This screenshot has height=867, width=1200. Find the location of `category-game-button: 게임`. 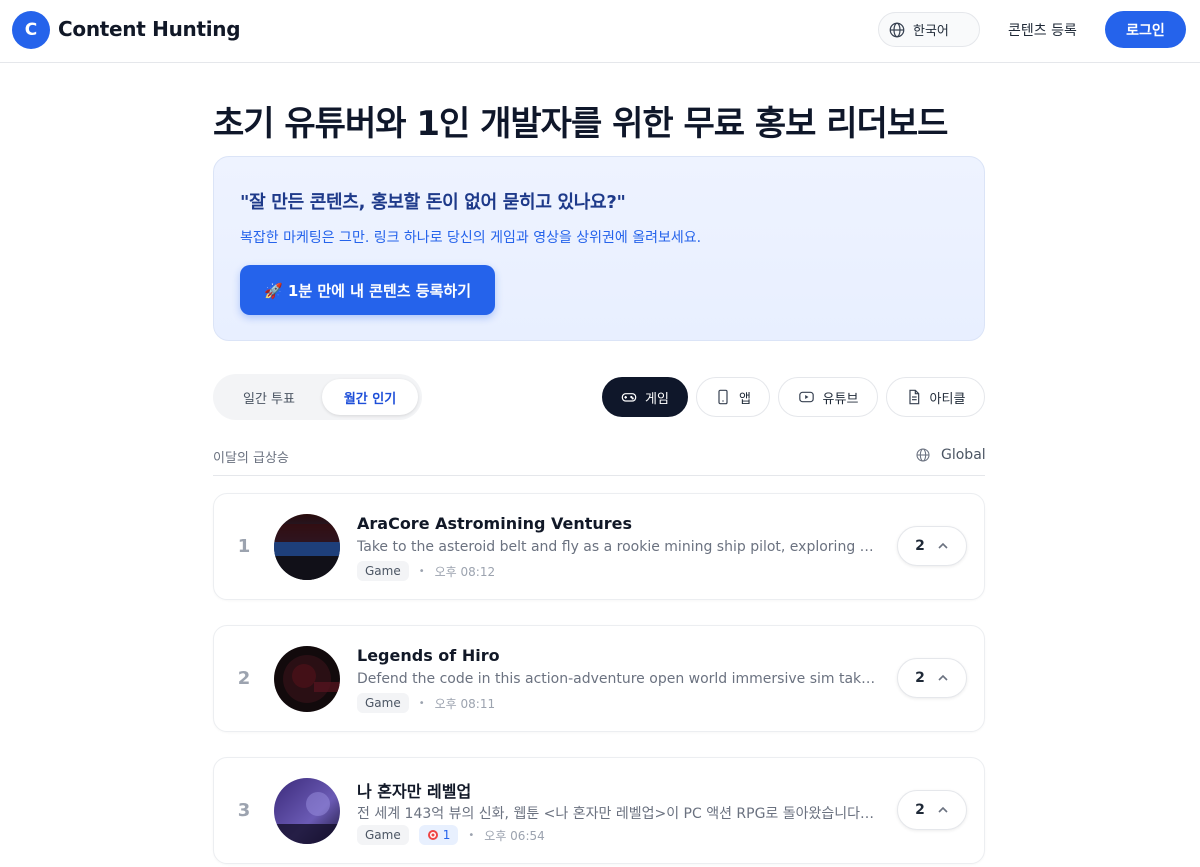

category-game-button: 게임 is located at coordinates (645, 397).